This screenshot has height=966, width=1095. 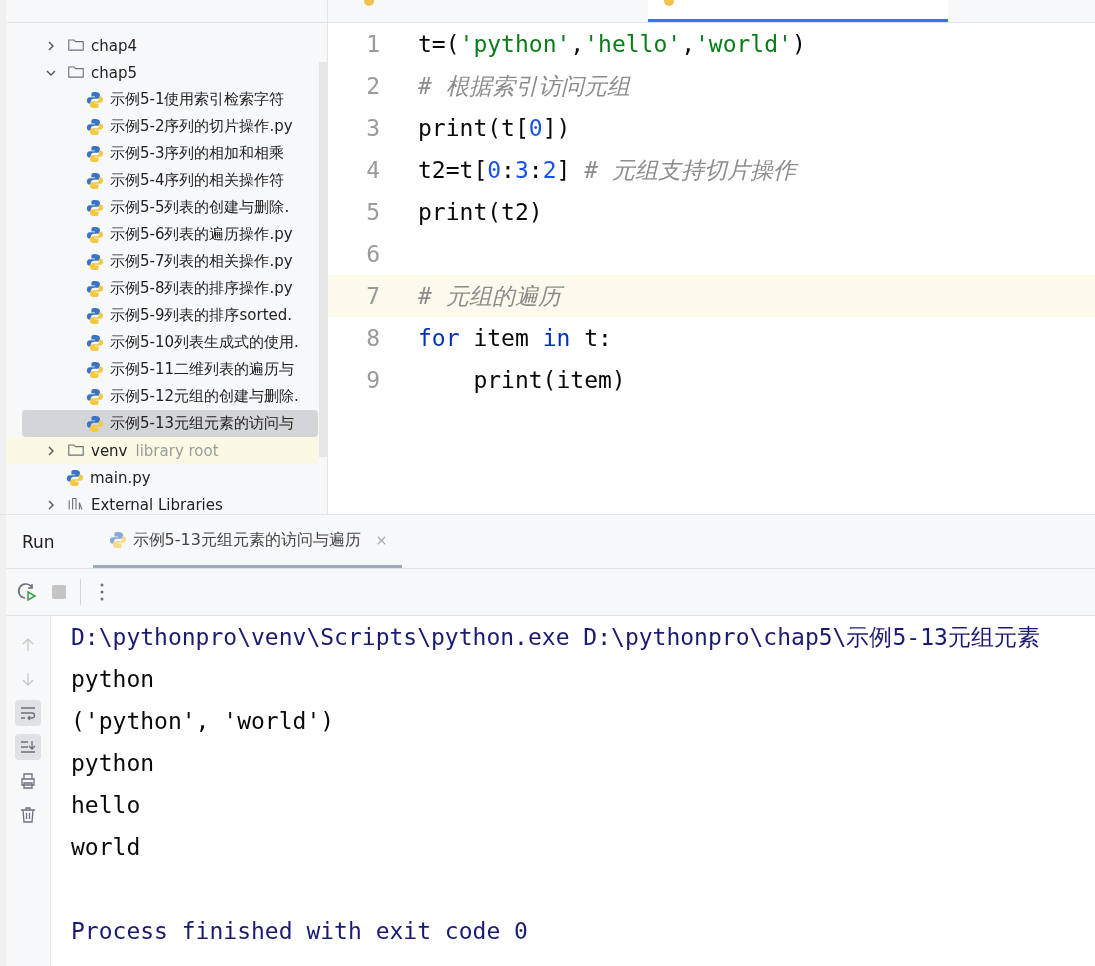 I want to click on tree-item: 示例5-11二维列表的遍历与, so click(x=162, y=369).